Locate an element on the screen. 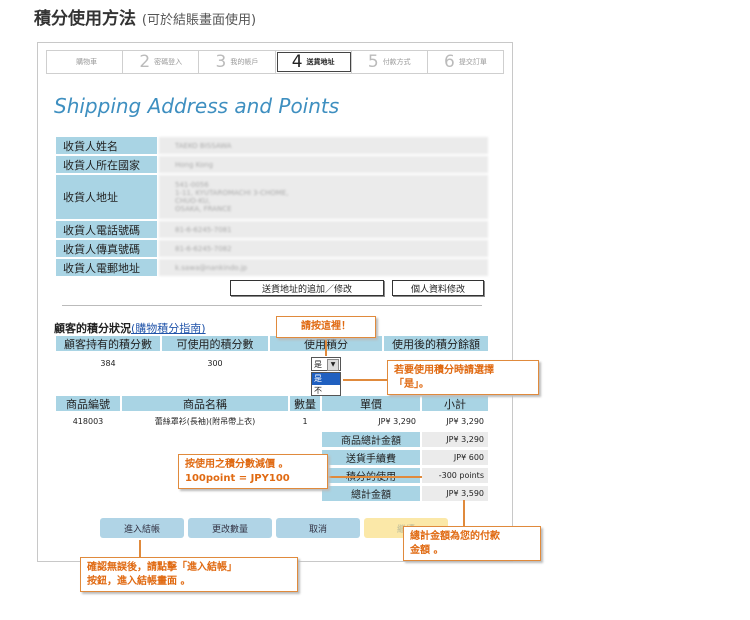  points-header-held: 顧客持有的積分數 is located at coordinates (108, 343).